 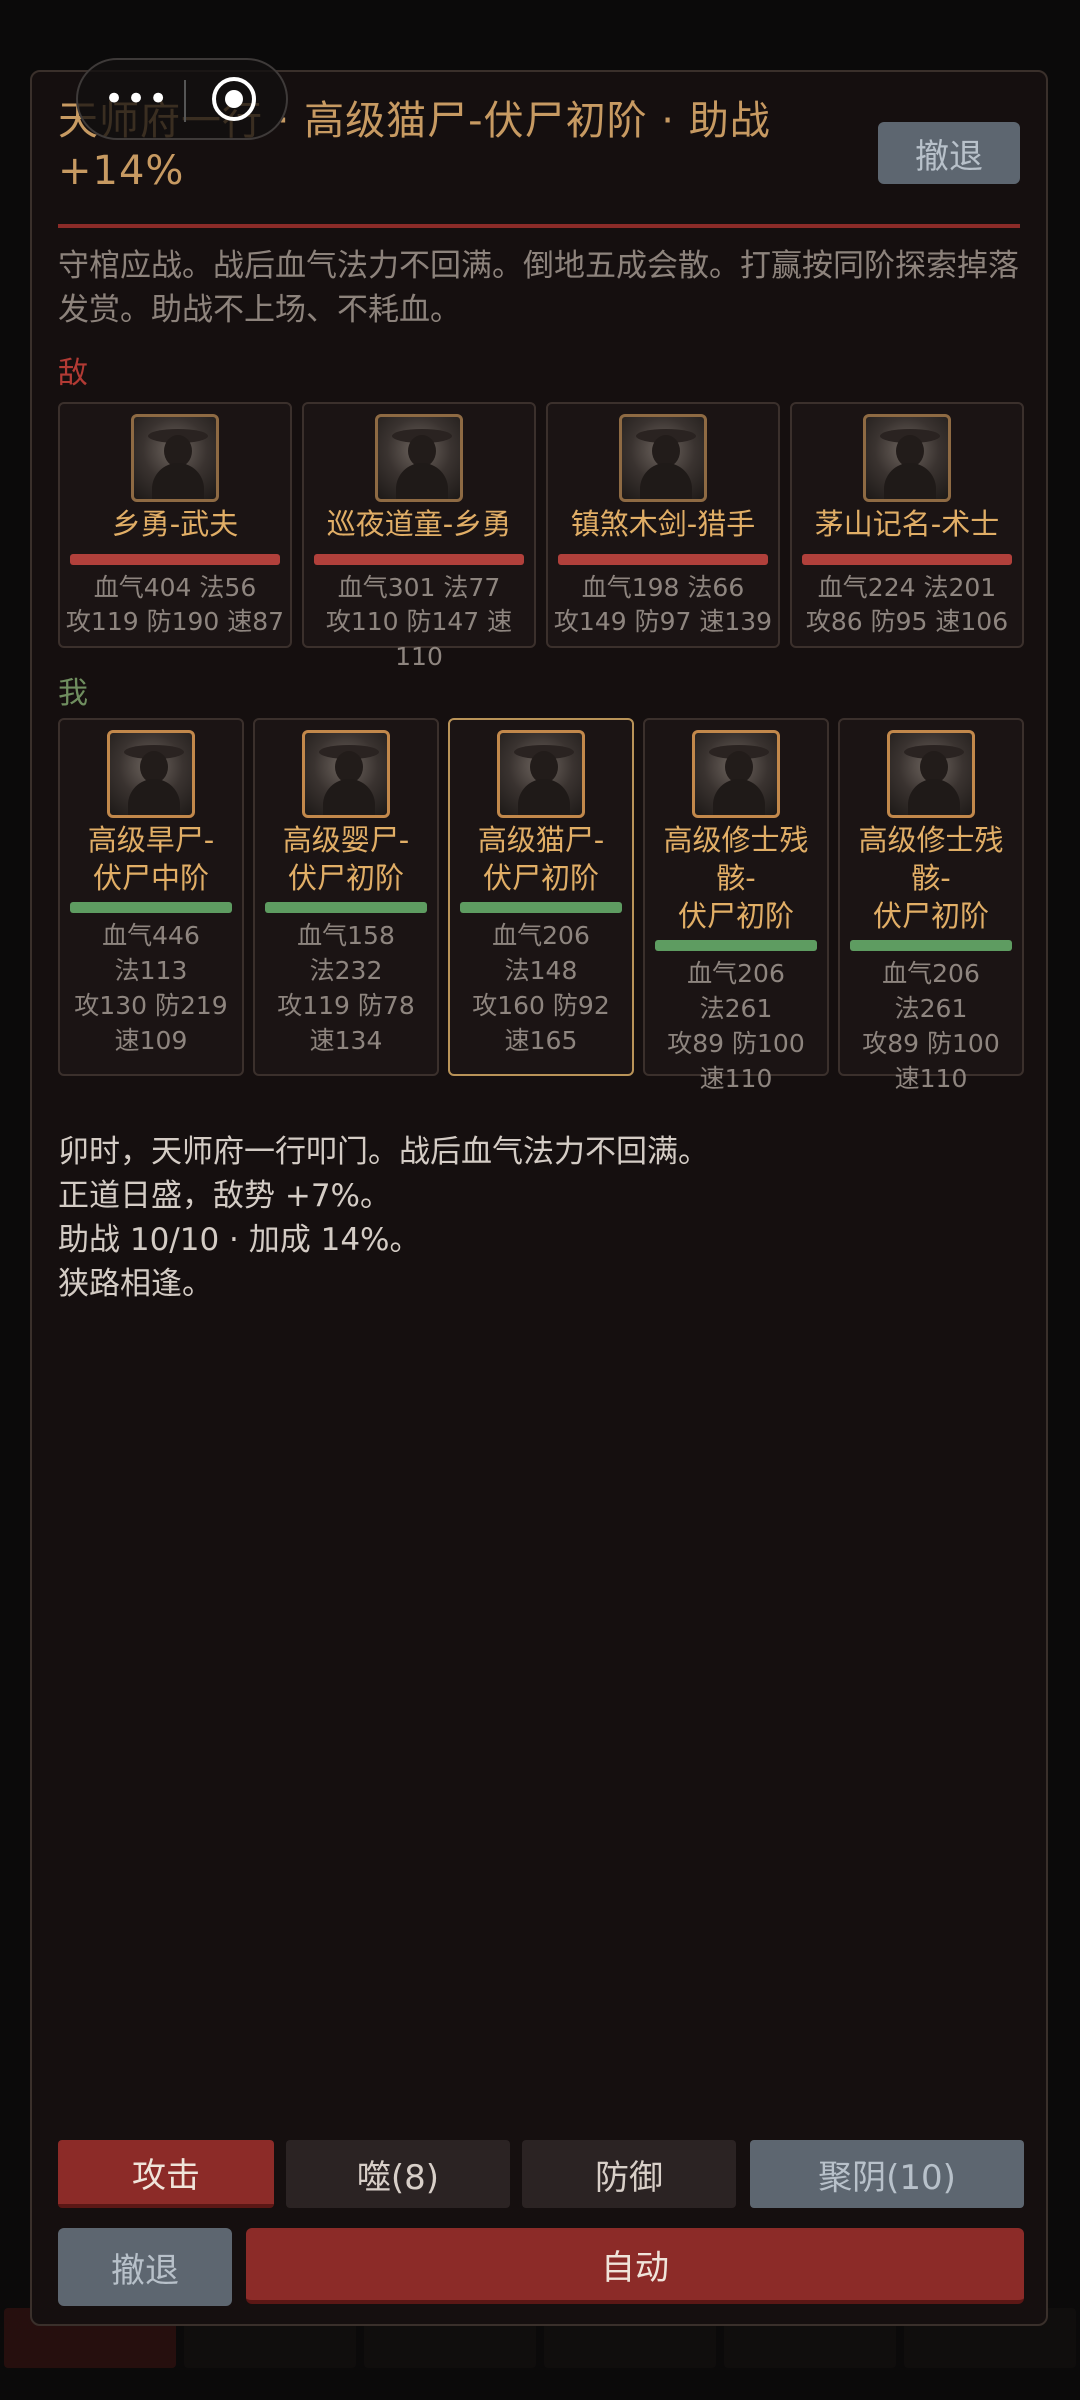 I want to click on ally-stats-line: 法113, so click(x=151, y=970).